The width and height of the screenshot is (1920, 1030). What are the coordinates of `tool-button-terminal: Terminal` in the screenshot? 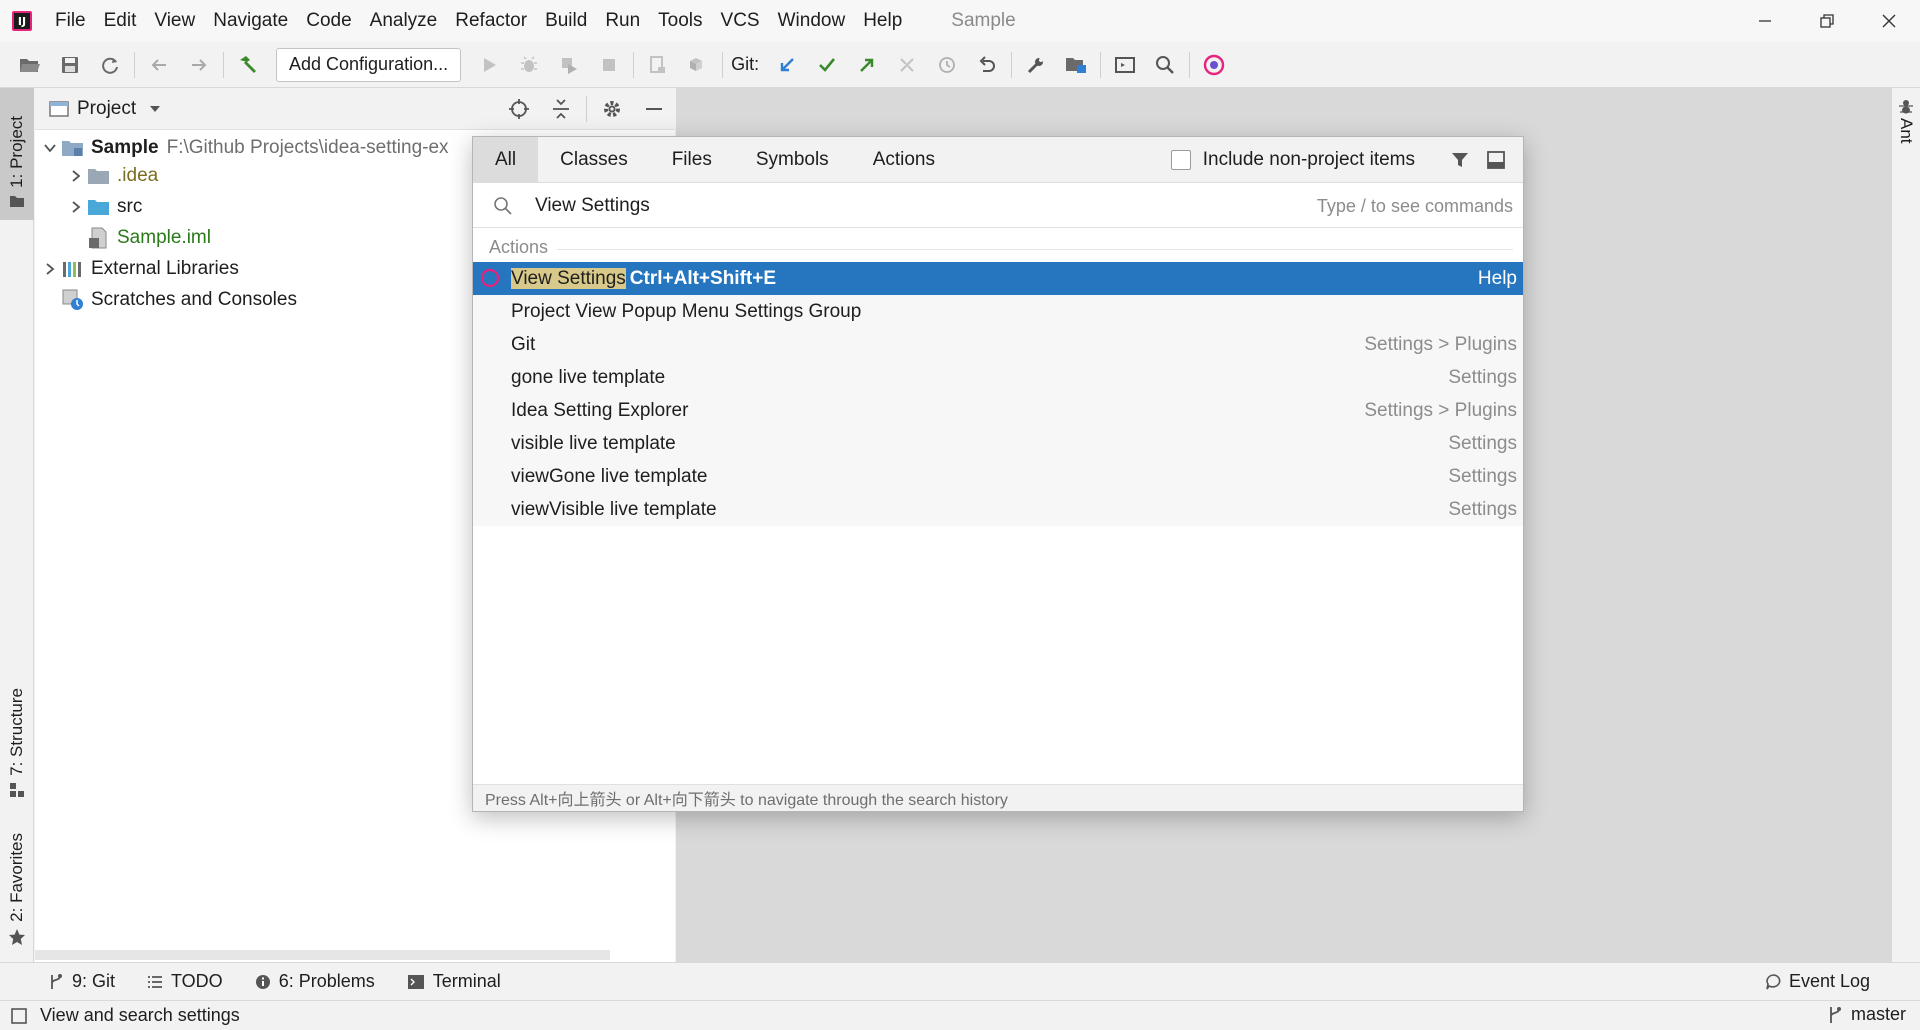 It's located at (454, 981).